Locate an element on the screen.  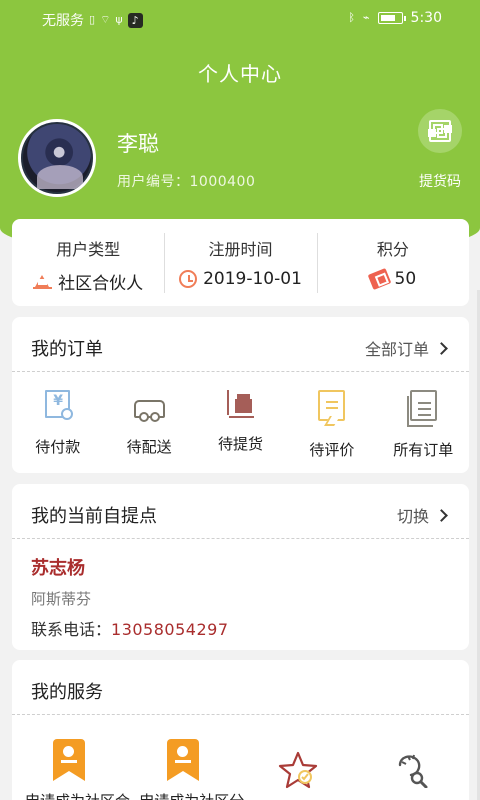
pending-review-button: 待评价 is located at coordinates (331, 425).